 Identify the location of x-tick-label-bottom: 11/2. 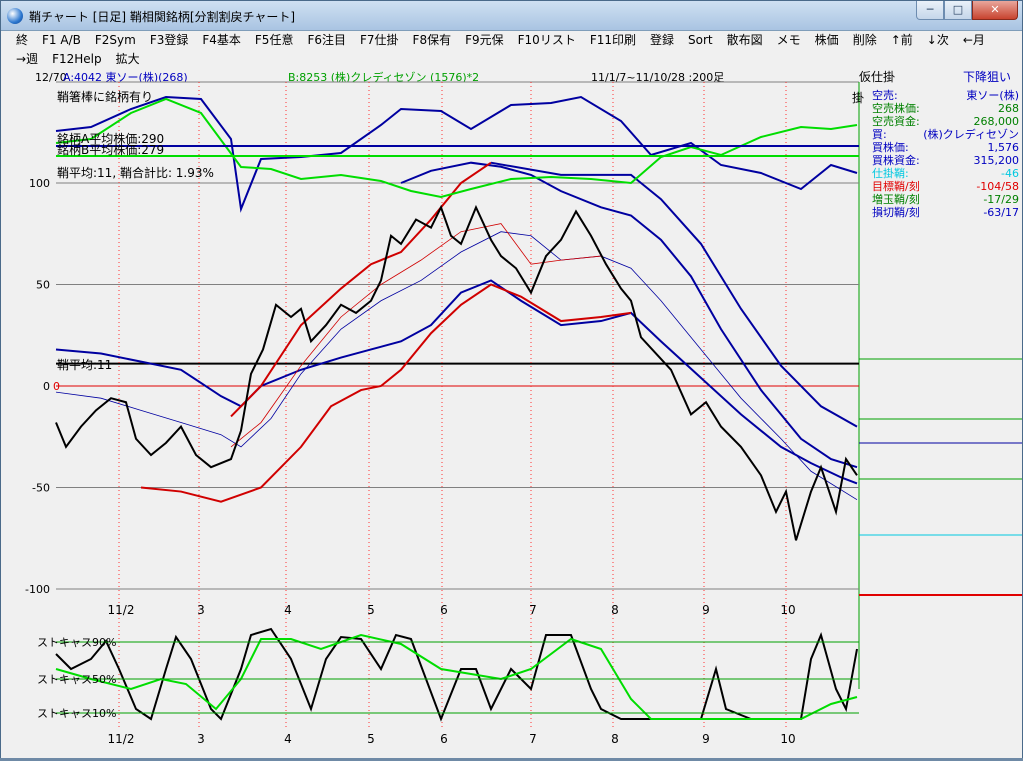
(121, 739).